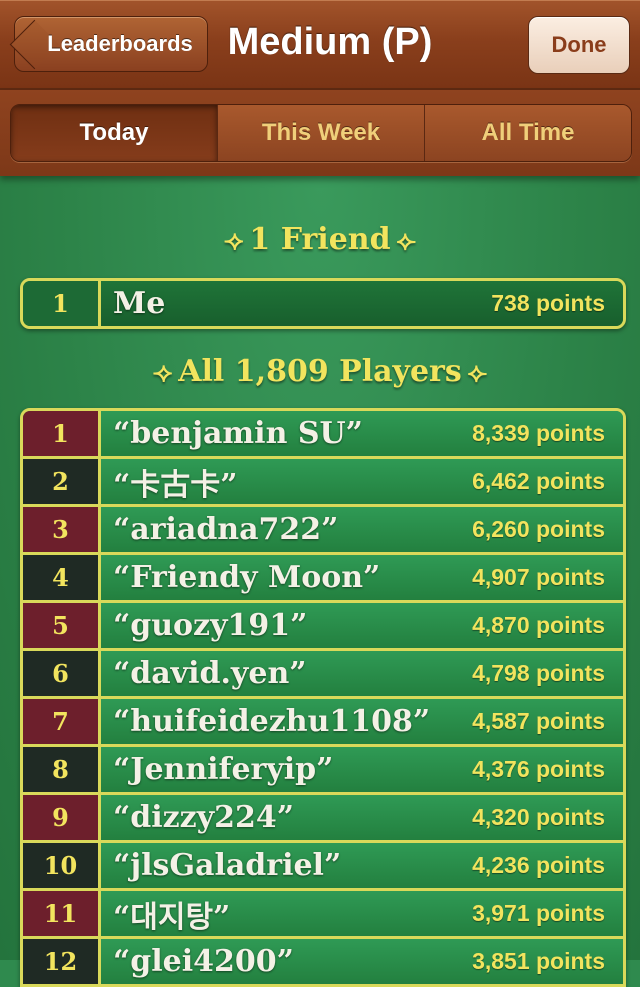 The image size is (640, 987). What do you see at coordinates (362, 673) in the screenshot?
I see `player-cell: “david.yen” 4,798 points` at bounding box center [362, 673].